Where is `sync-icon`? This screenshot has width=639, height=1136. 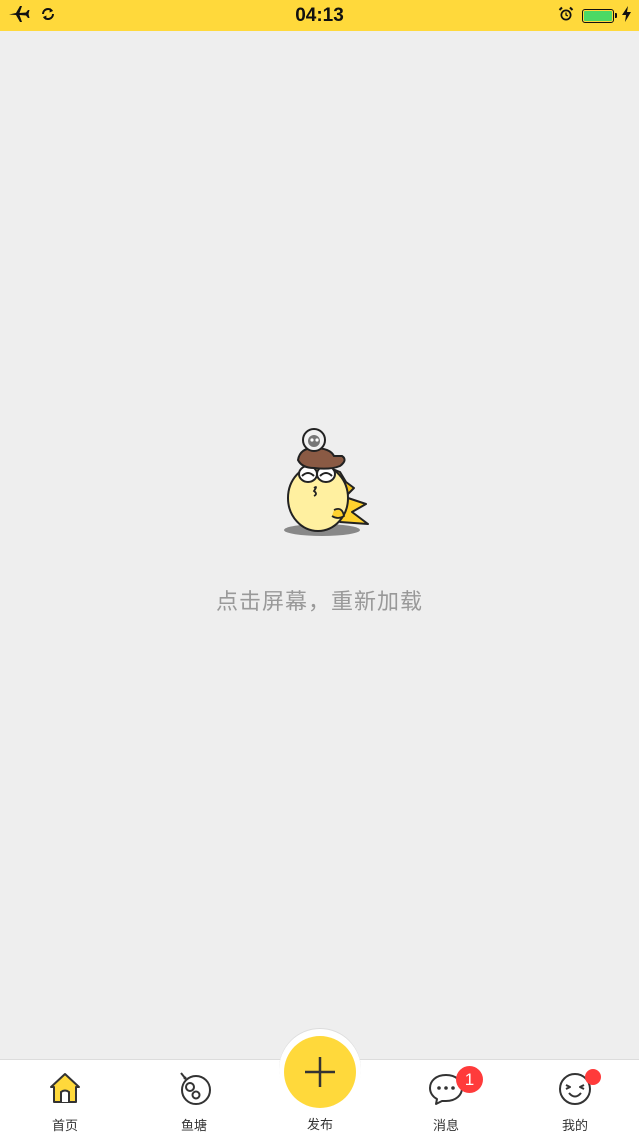
sync-icon is located at coordinates (48, 16).